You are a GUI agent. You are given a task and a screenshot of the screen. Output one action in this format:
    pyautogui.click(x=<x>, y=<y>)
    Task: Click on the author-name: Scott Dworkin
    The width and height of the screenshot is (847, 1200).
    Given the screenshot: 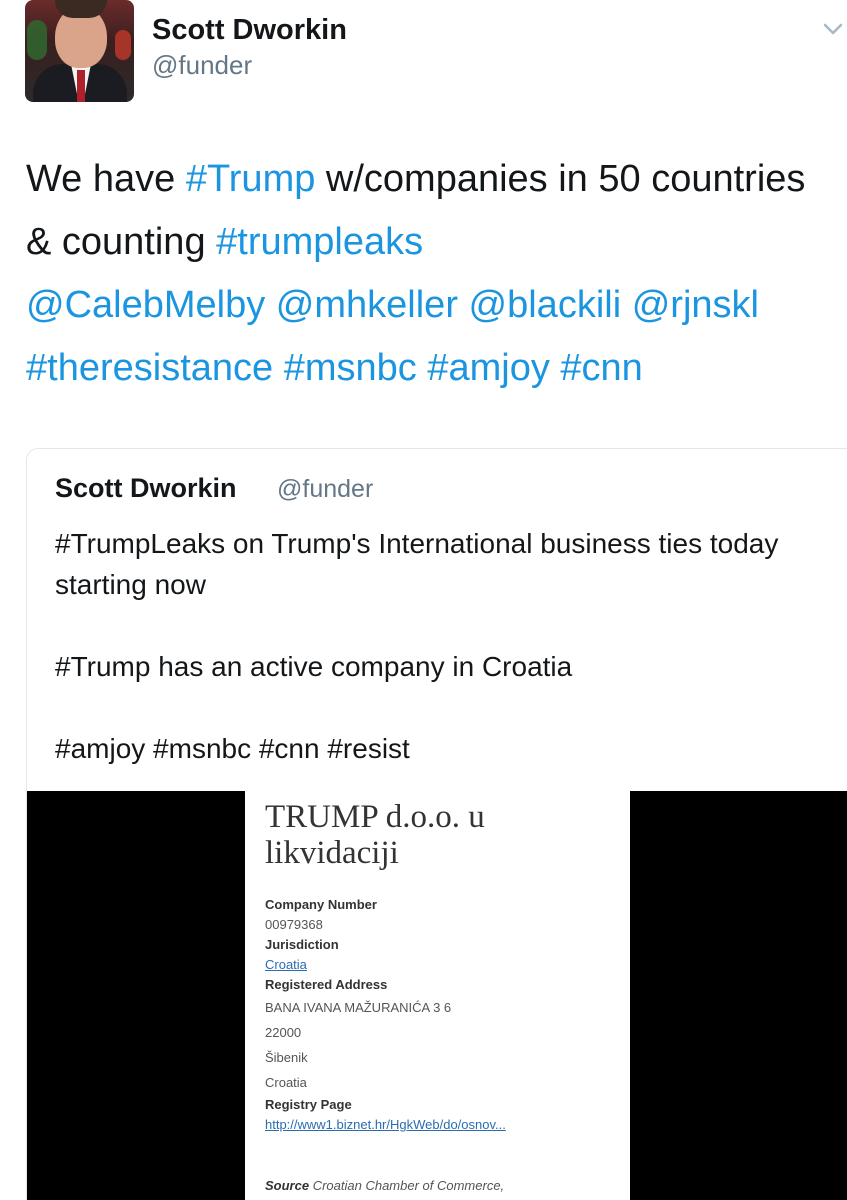 What is the action you would take?
    pyautogui.click(x=249, y=30)
    